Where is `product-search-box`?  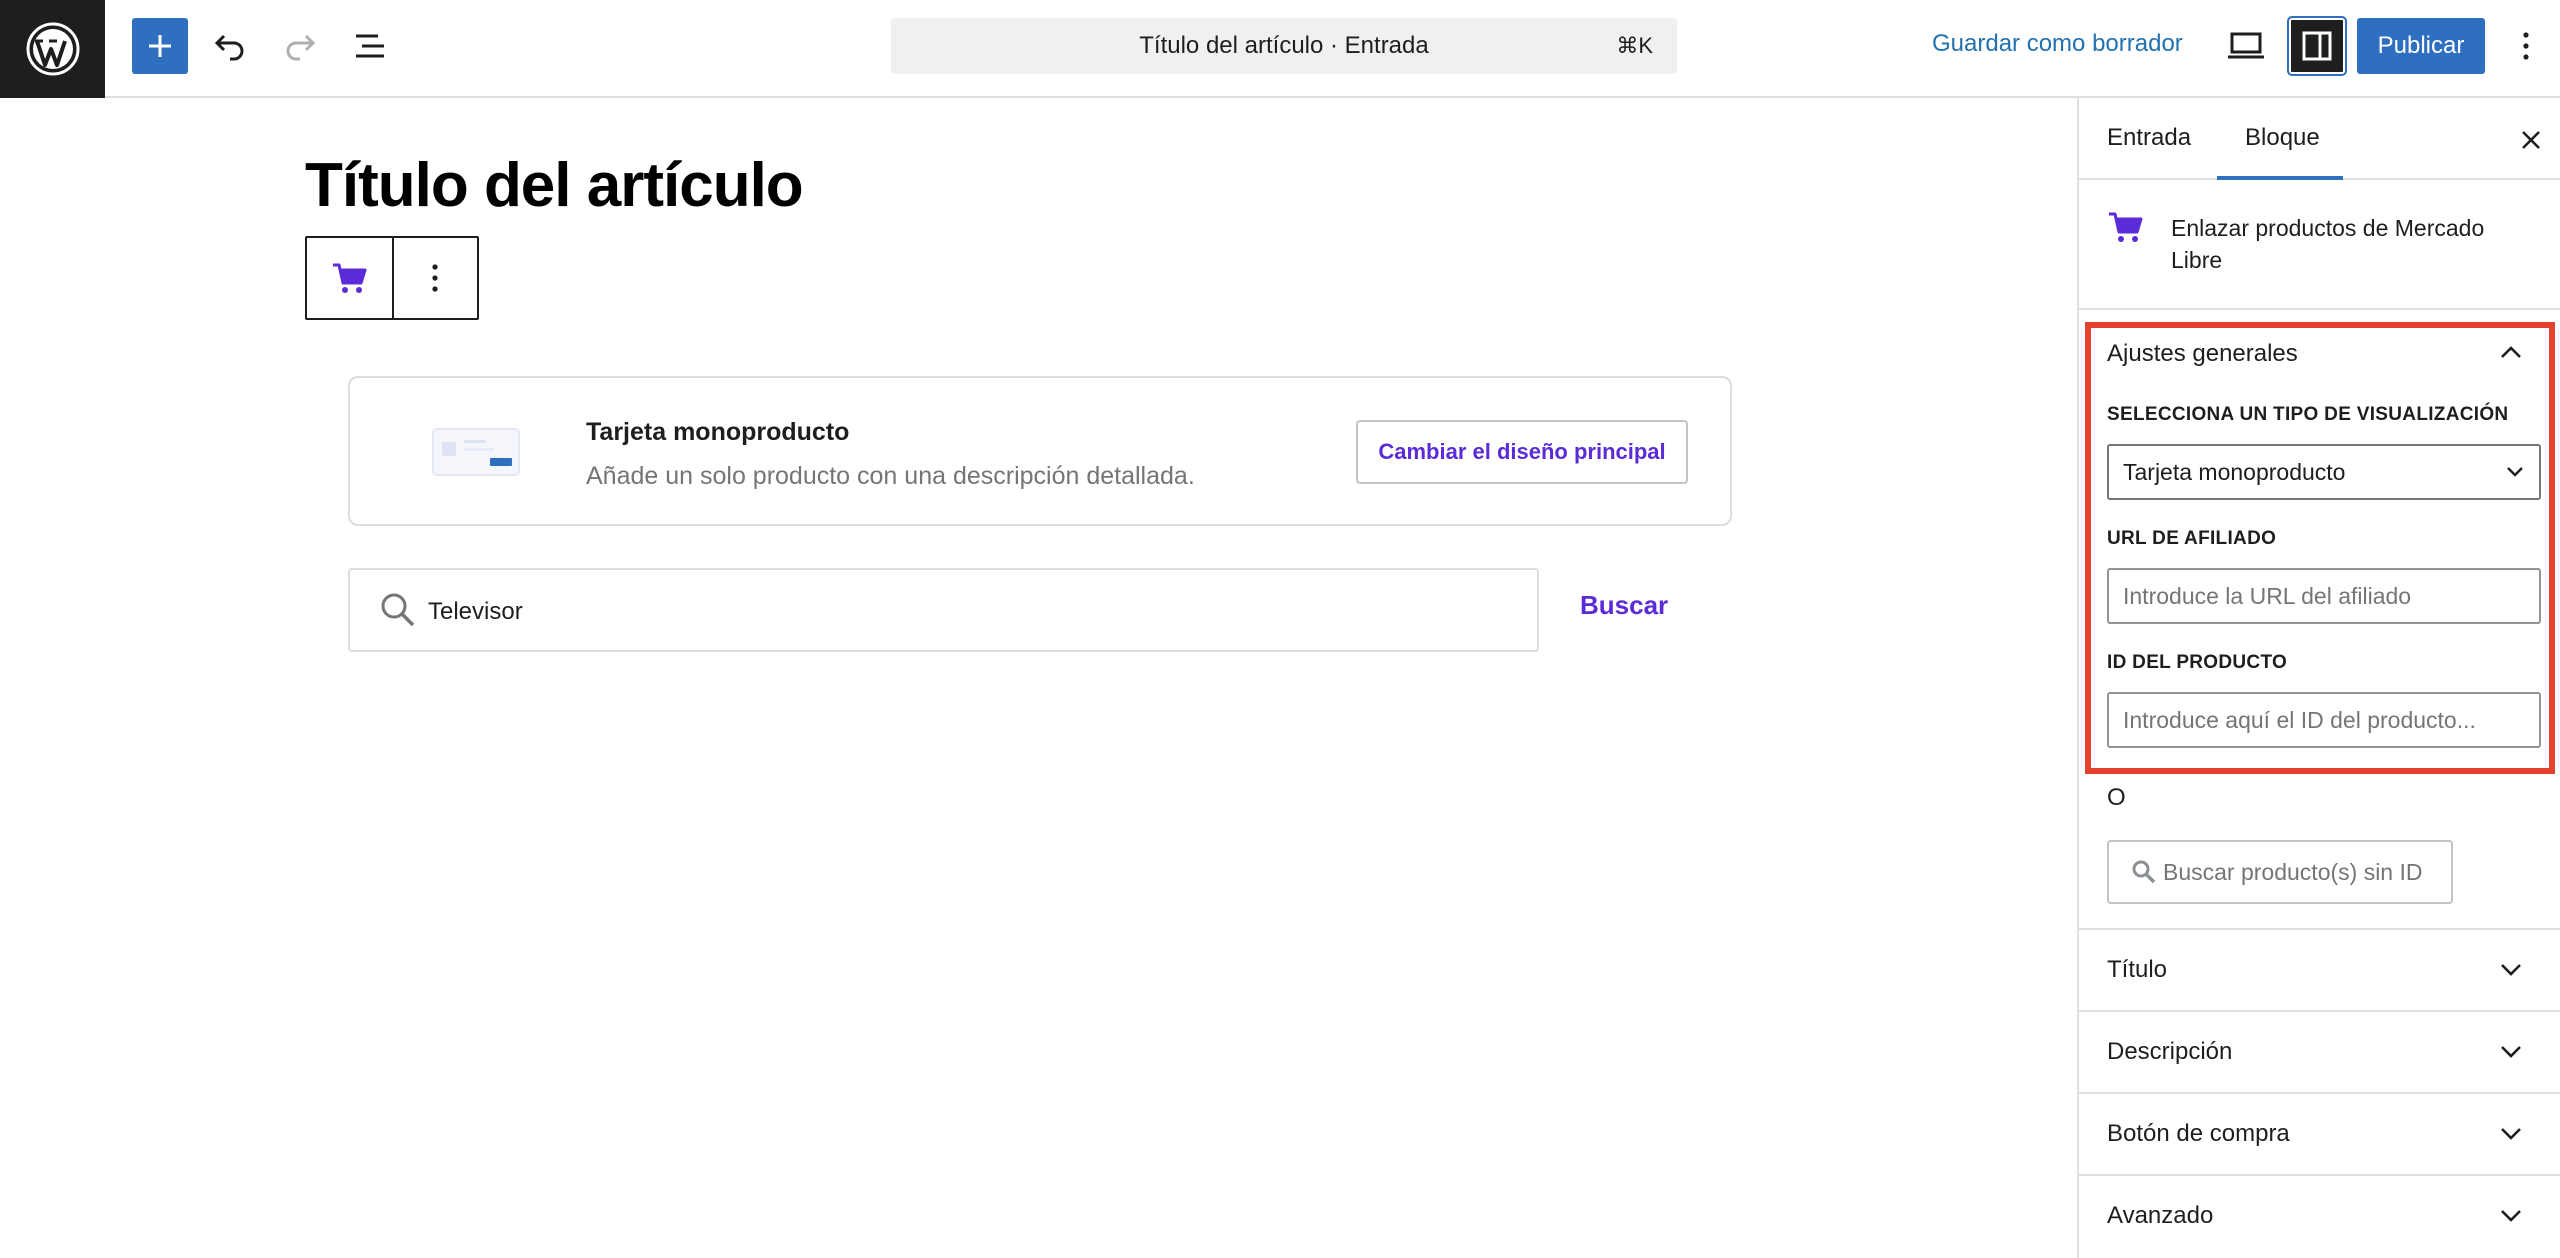 product-search-box is located at coordinates (943, 610).